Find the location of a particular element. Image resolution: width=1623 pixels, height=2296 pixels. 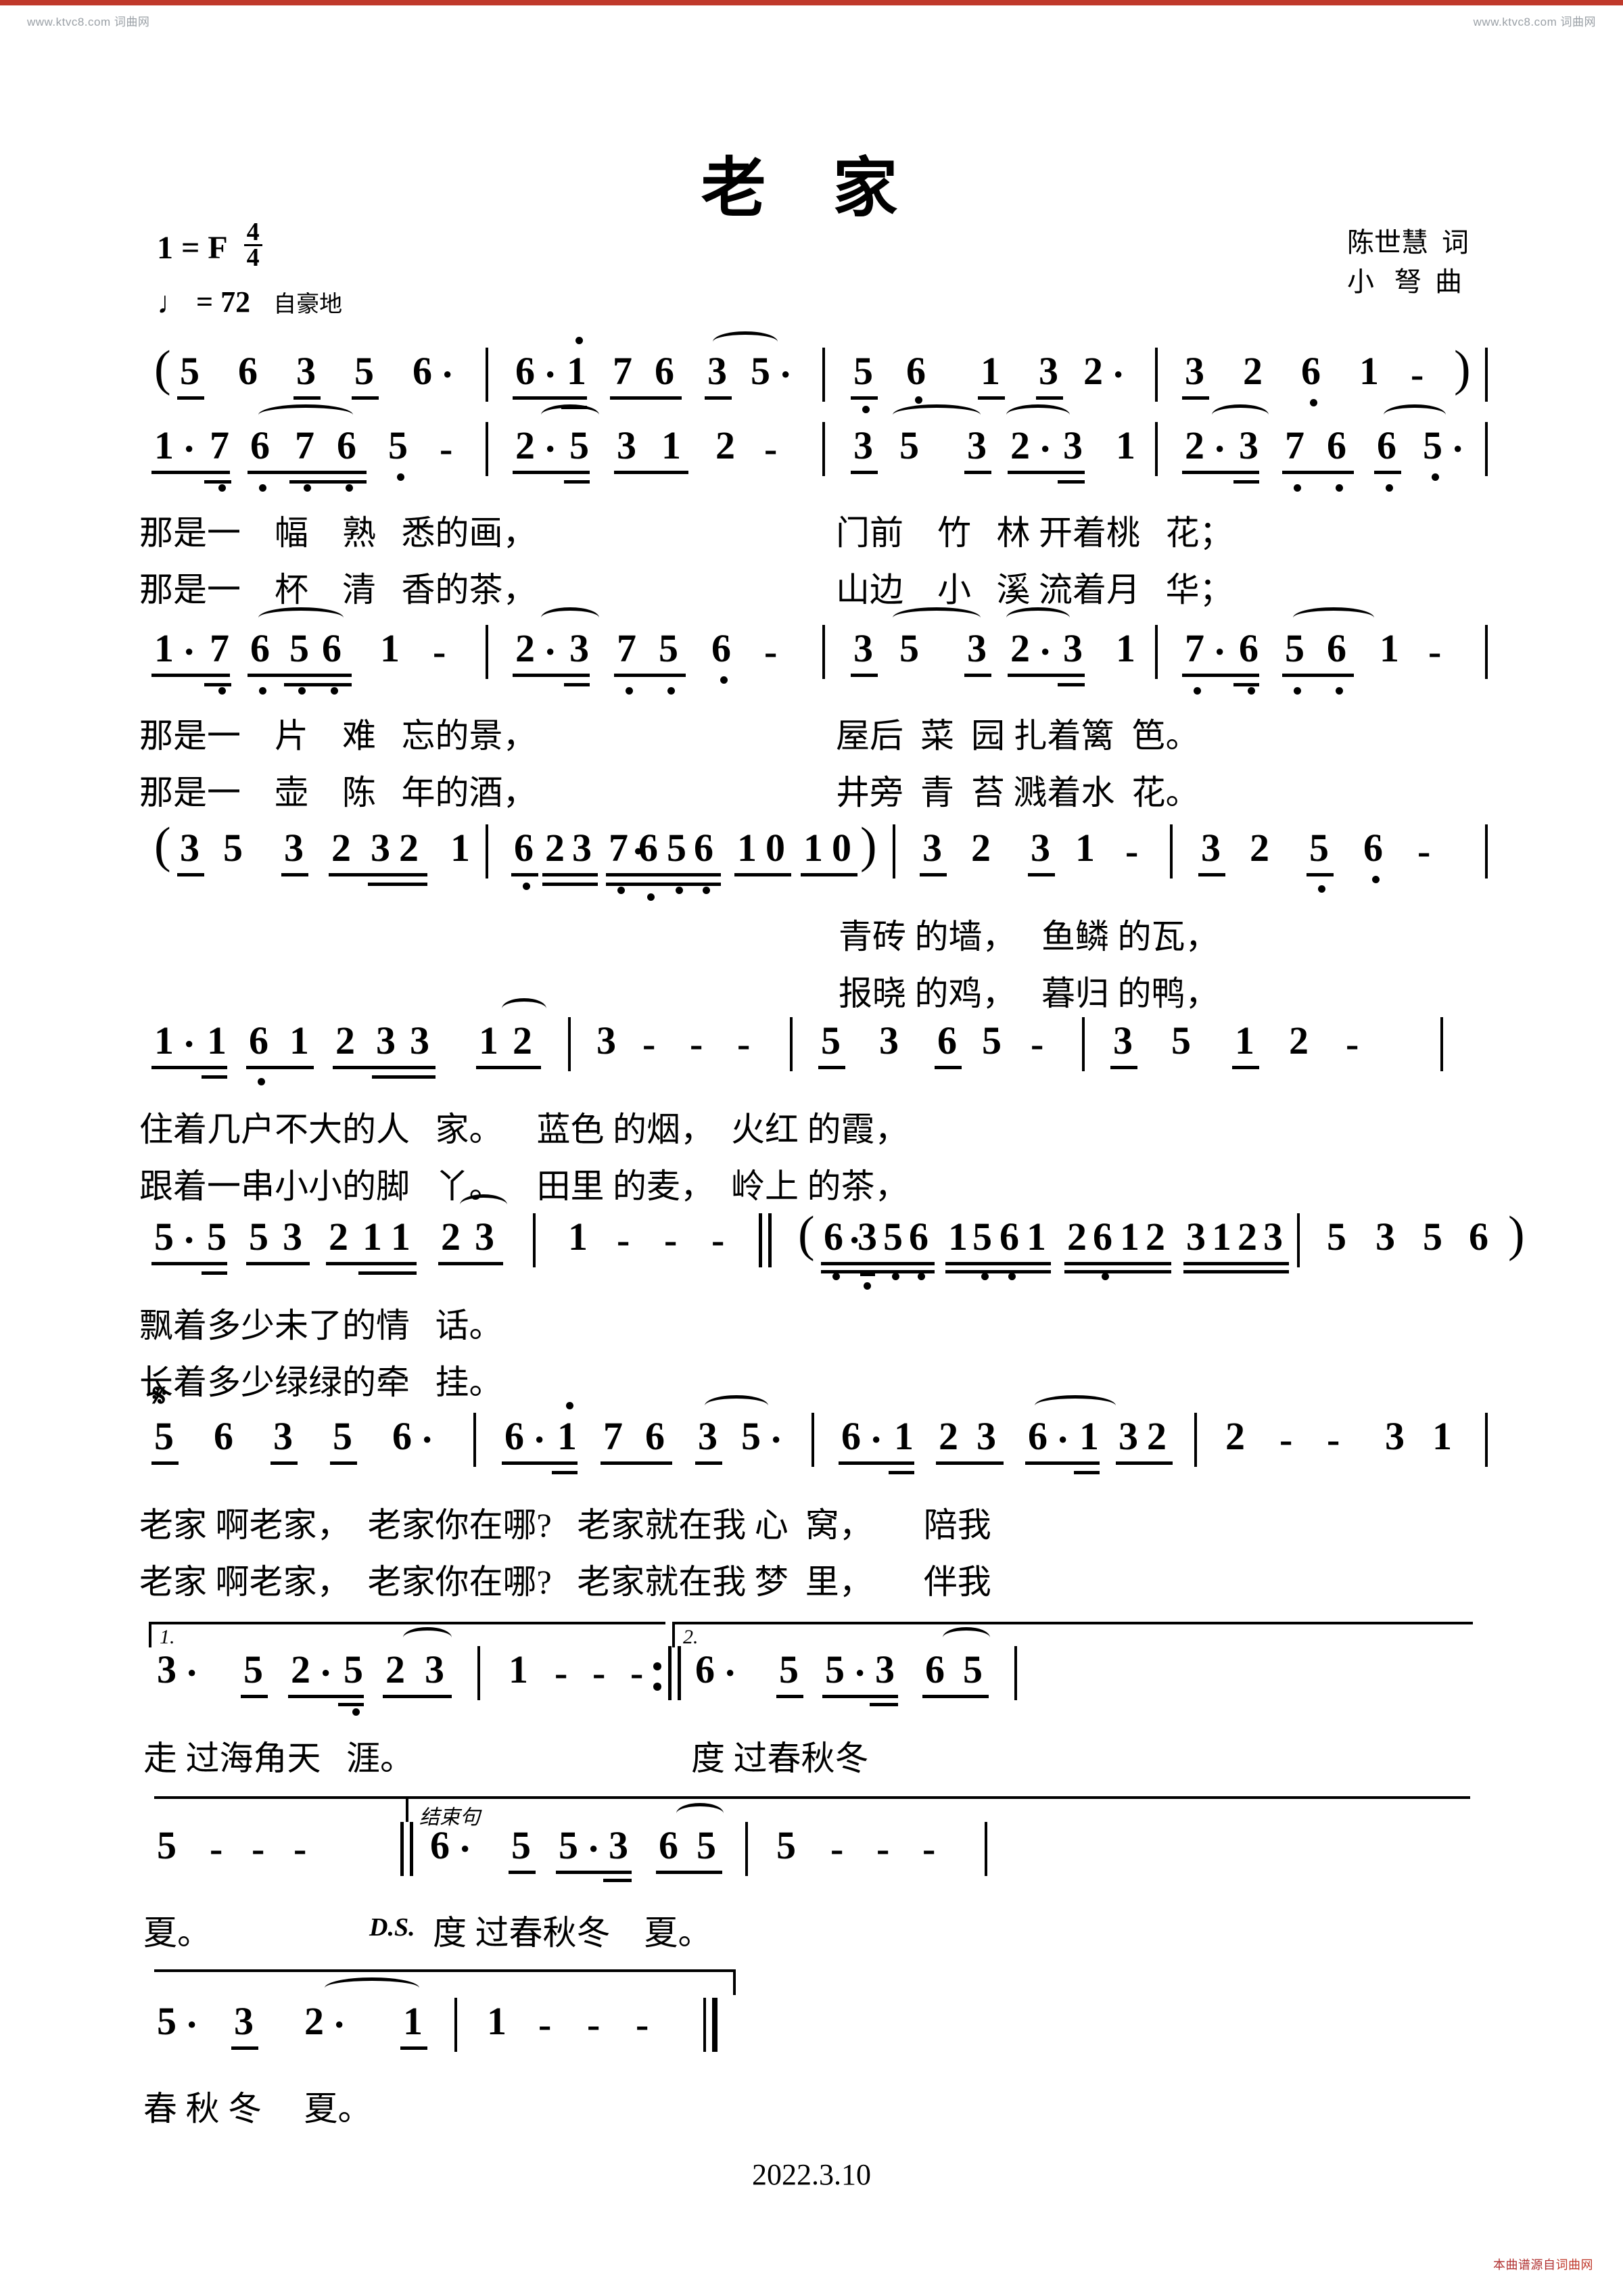

lyric-line: 度 过春秋冬 夏。 is located at coordinates (572, 1933).